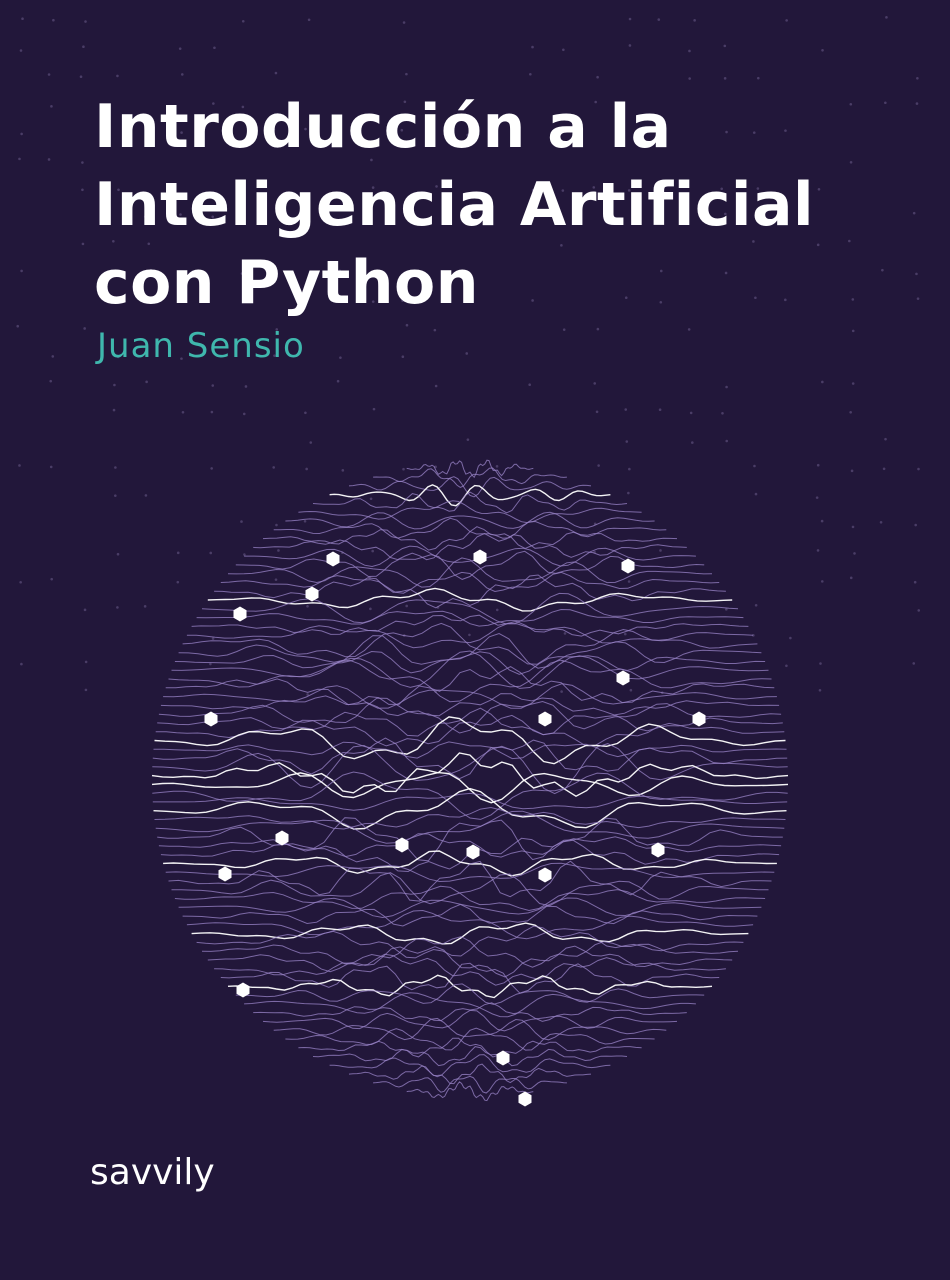 This screenshot has height=1280, width=950. What do you see at coordinates (383, 127) in the screenshot?
I see `title-line-1: Introducción a la` at bounding box center [383, 127].